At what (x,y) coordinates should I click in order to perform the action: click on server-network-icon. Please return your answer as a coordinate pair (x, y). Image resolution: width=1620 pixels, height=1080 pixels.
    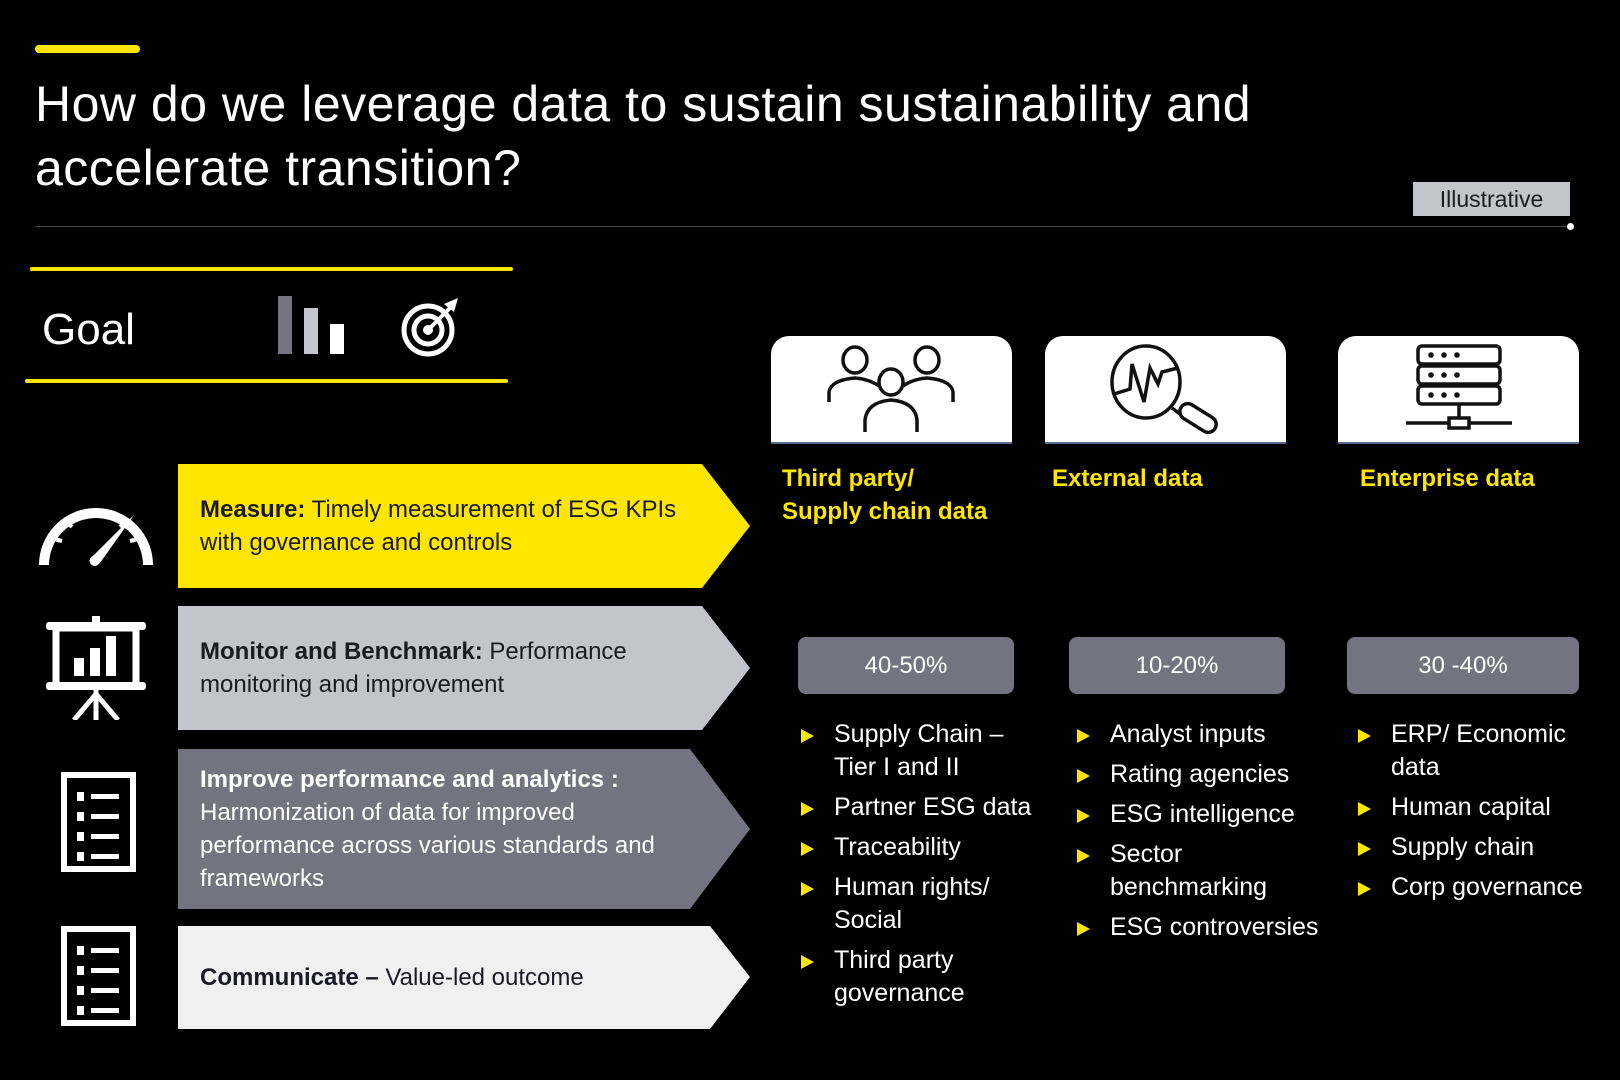
    Looking at the image, I should click on (1458, 387).